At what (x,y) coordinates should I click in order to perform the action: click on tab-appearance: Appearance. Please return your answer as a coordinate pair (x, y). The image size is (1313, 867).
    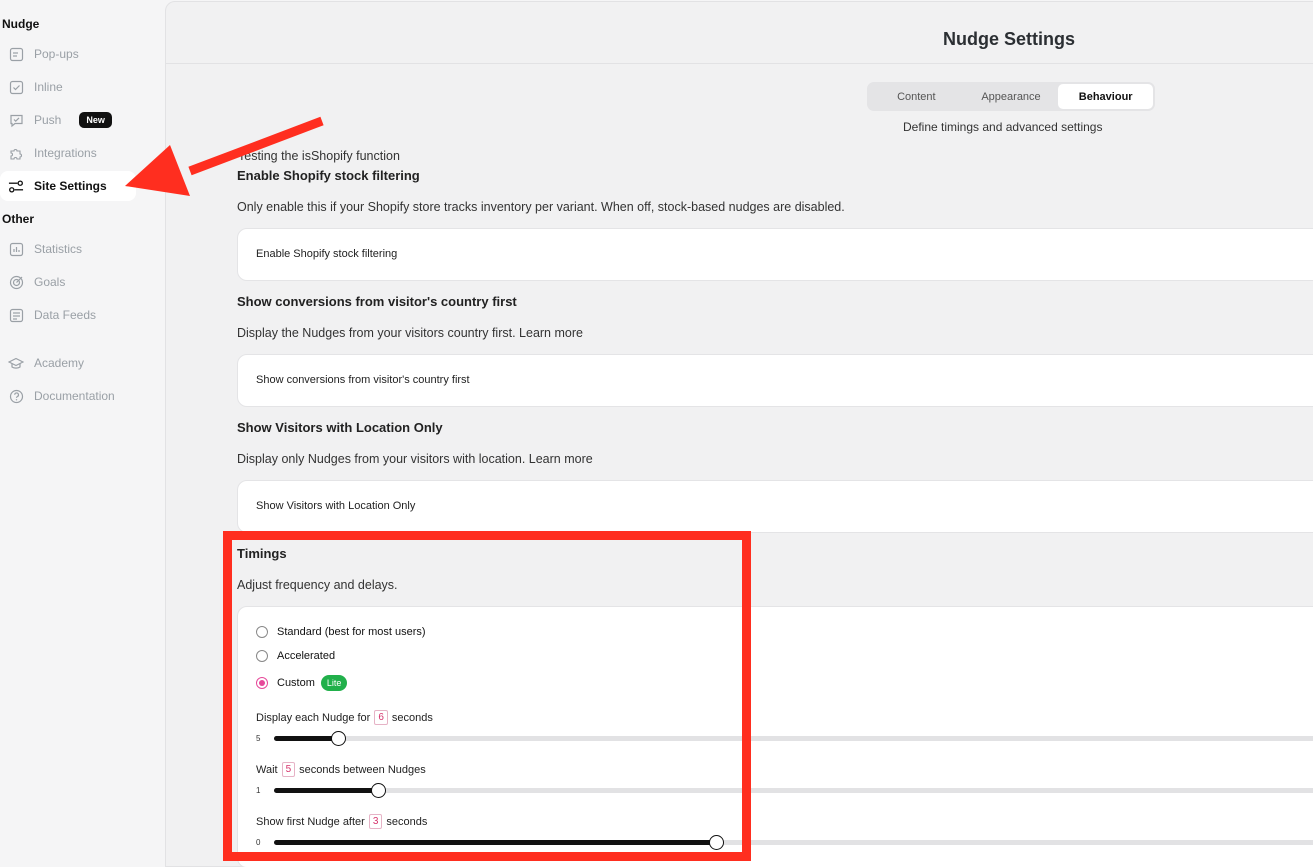
    Looking at the image, I should click on (1011, 96).